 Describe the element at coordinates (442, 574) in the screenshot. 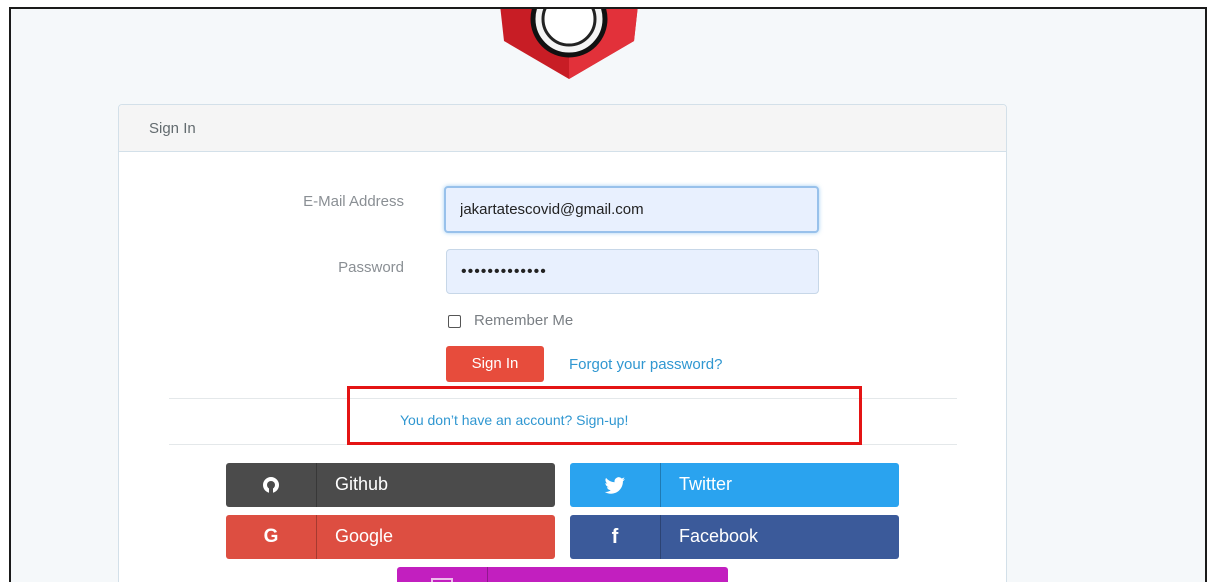

I see `unknown-icon` at that location.